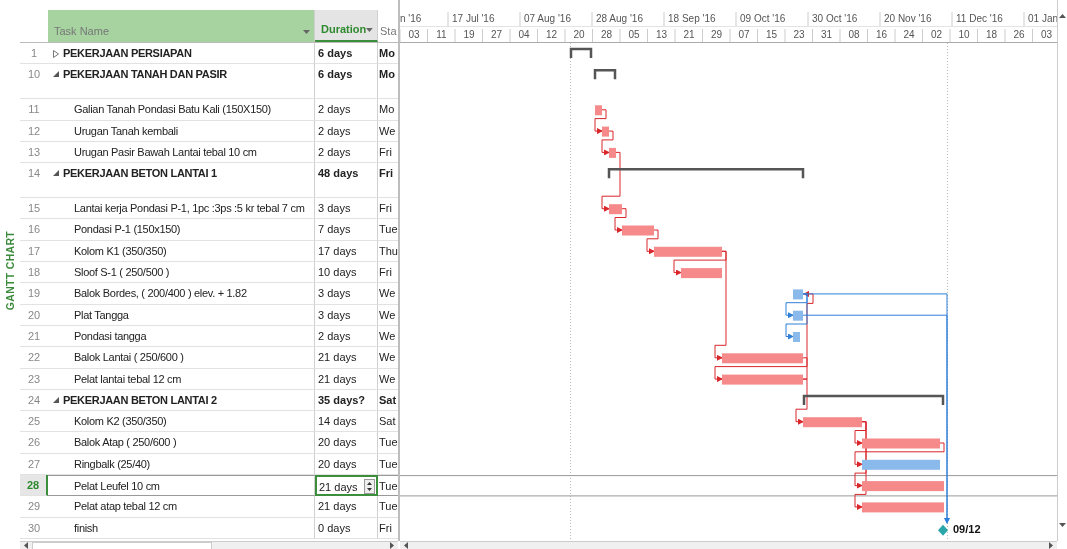  I want to click on duration-value: 48 days, so click(346, 181).